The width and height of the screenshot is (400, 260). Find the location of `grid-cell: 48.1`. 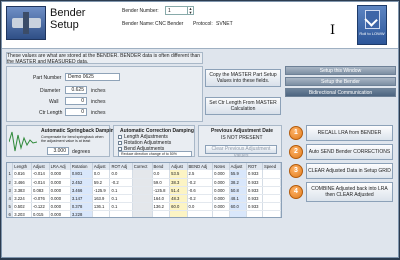

grid-cell: 48.1 is located at coordinates (238, 198).